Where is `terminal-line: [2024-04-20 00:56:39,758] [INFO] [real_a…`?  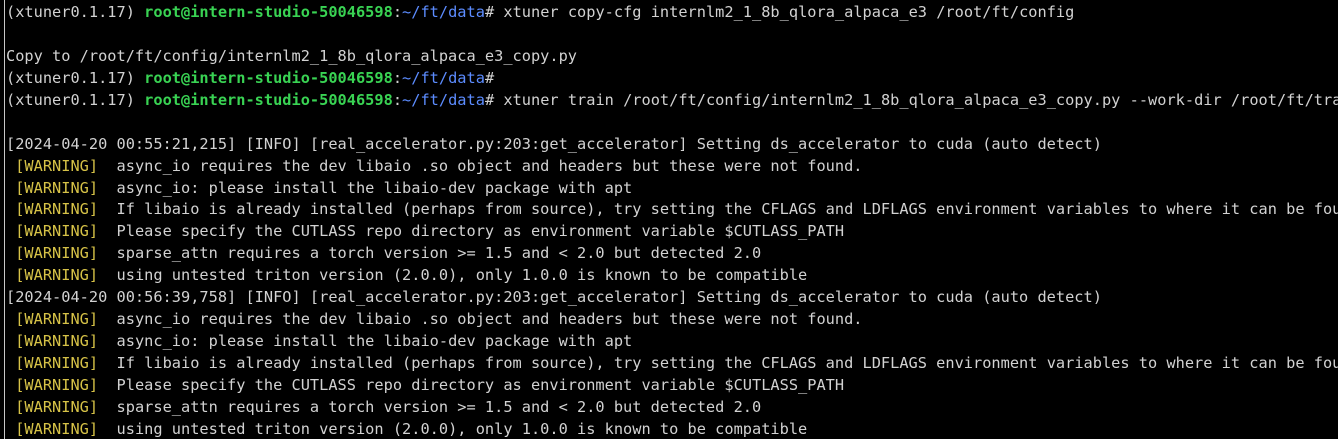 terminal-line: [2024-04-20 00:56:39,758] [INFO] [real_a… is located at coordinates (672, 298).